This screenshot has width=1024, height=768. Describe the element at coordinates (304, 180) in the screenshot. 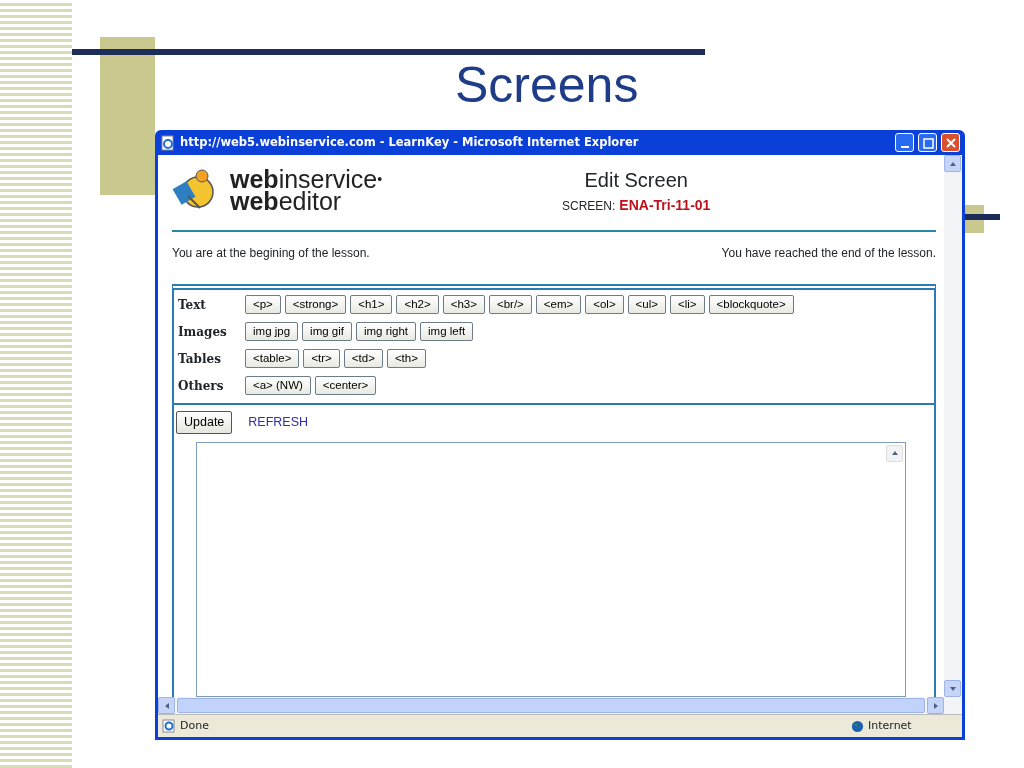

I see `logo-text: webinservice` at that location.